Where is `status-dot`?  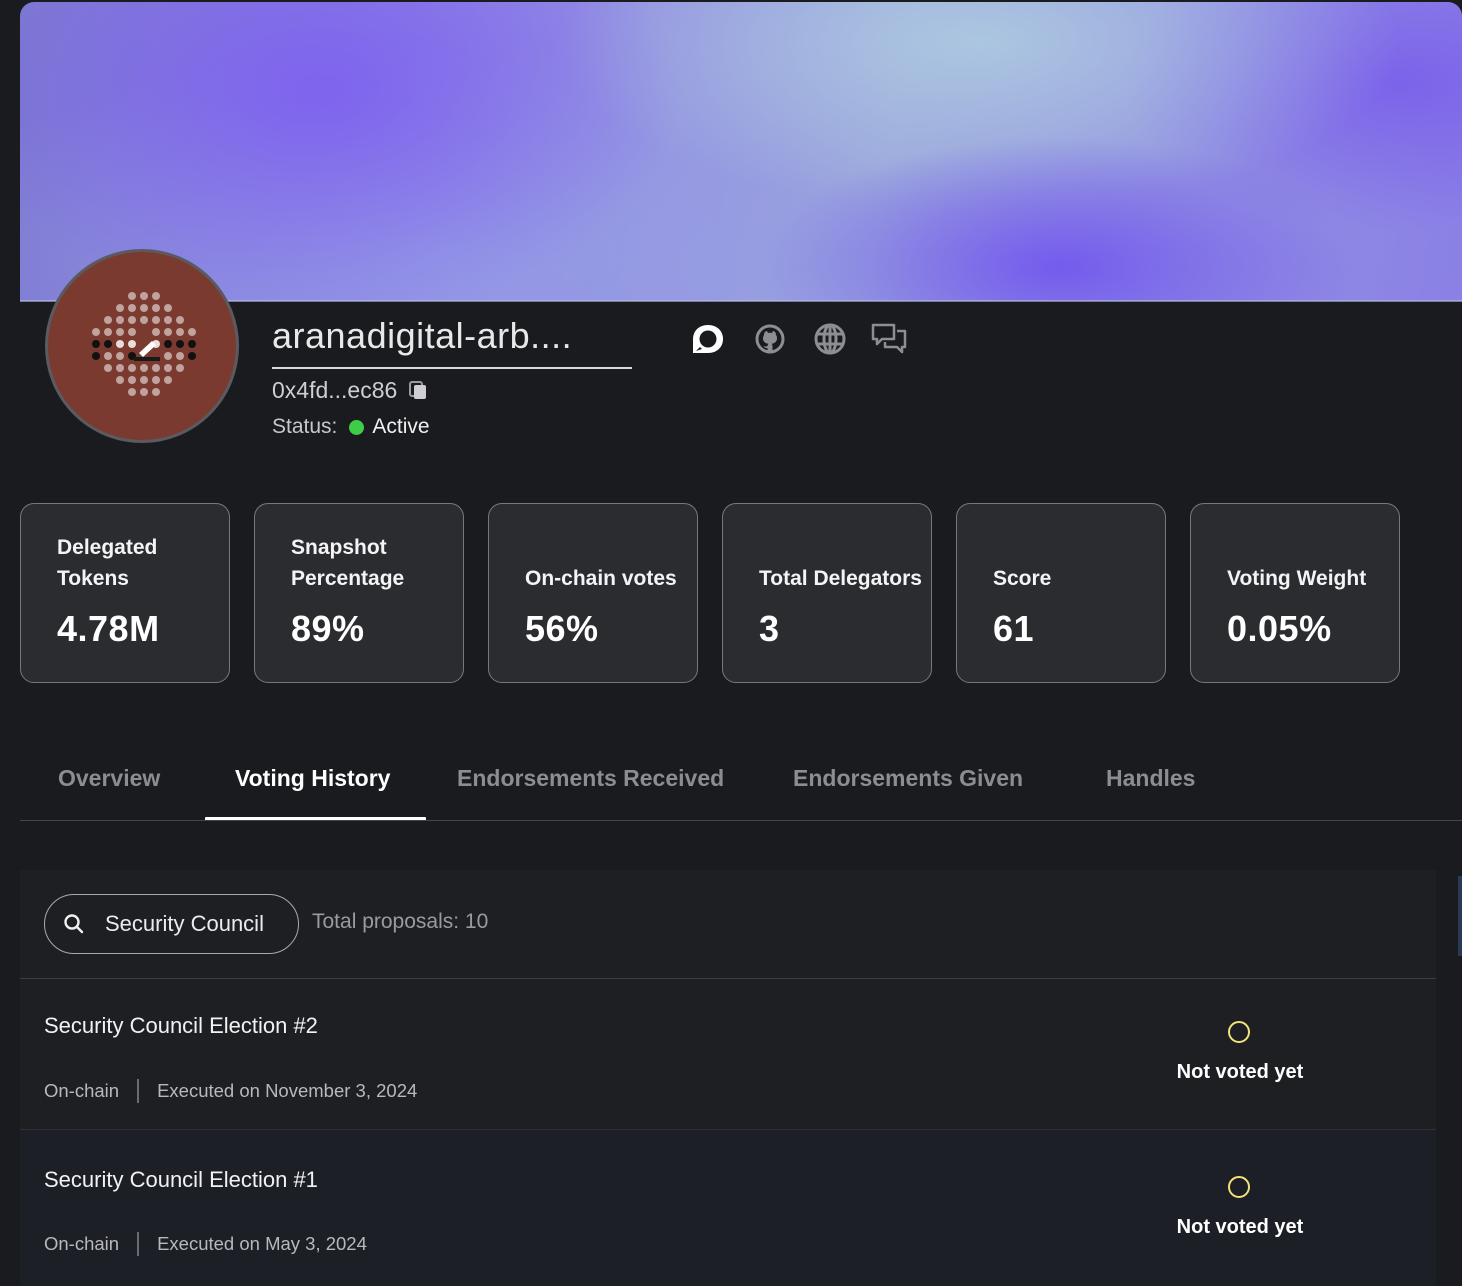 status-dot is located at coordinates (357, 427).